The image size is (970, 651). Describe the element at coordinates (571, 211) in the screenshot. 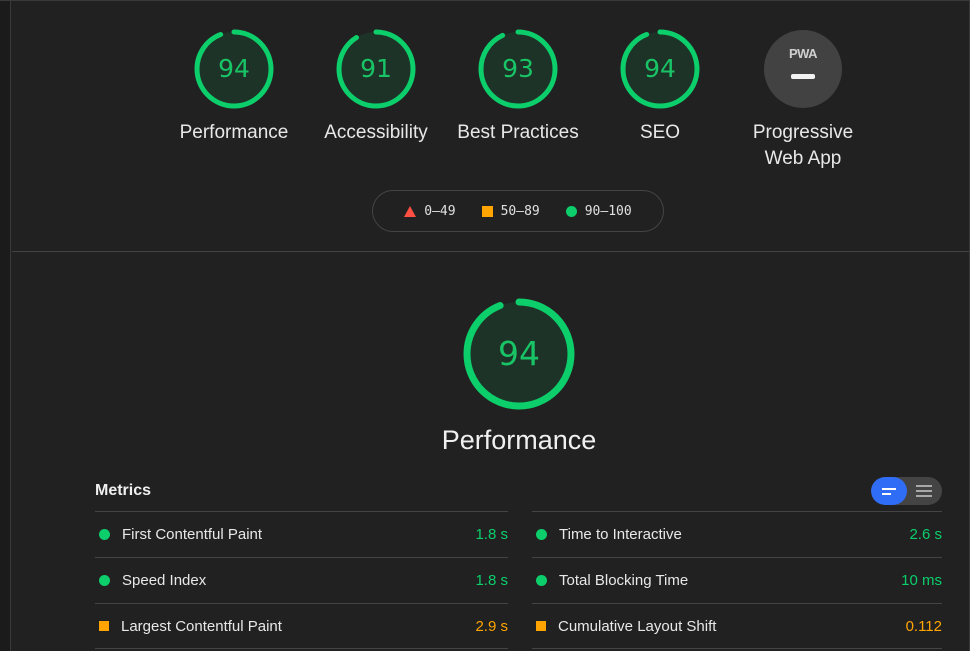

I see `circle-icon` at that location.